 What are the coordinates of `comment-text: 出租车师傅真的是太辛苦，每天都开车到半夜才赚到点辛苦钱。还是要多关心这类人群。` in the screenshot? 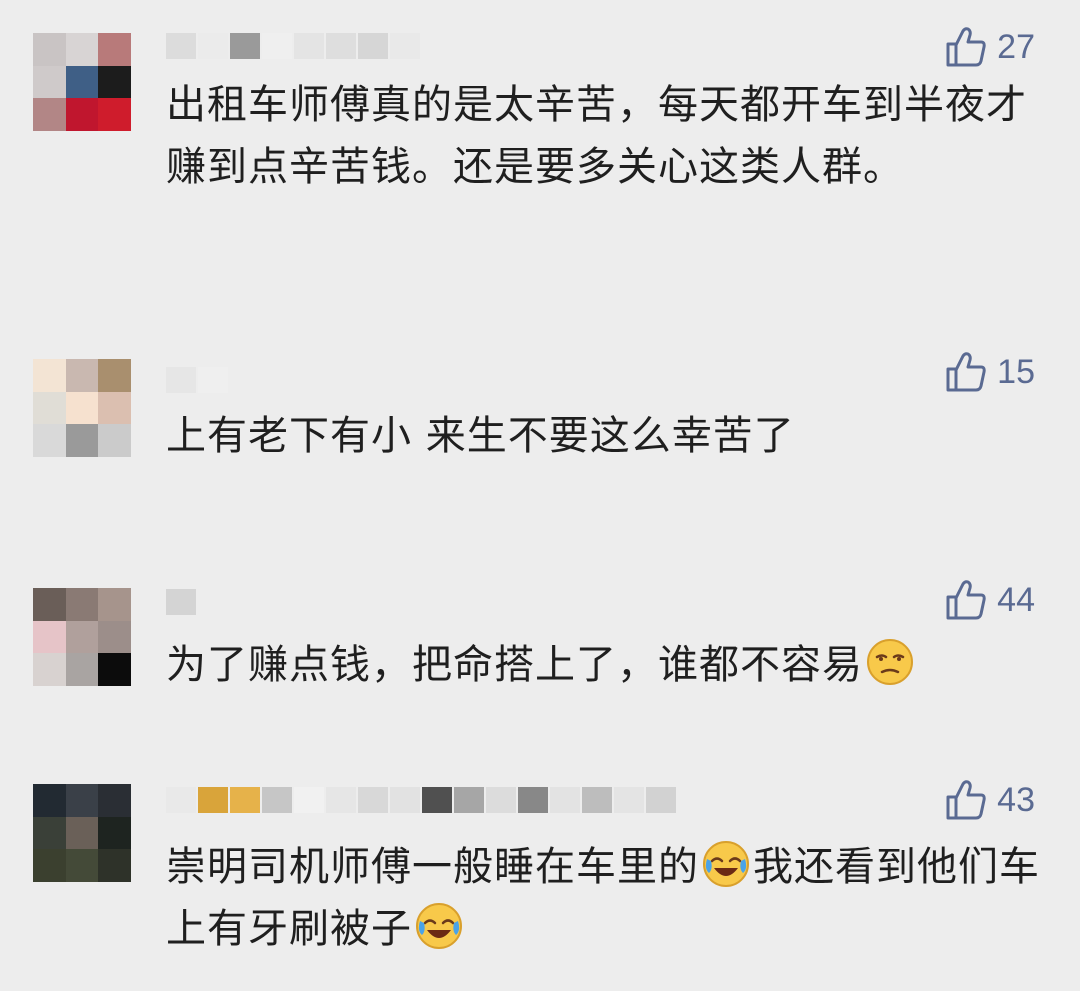 It's located at (596, 136).